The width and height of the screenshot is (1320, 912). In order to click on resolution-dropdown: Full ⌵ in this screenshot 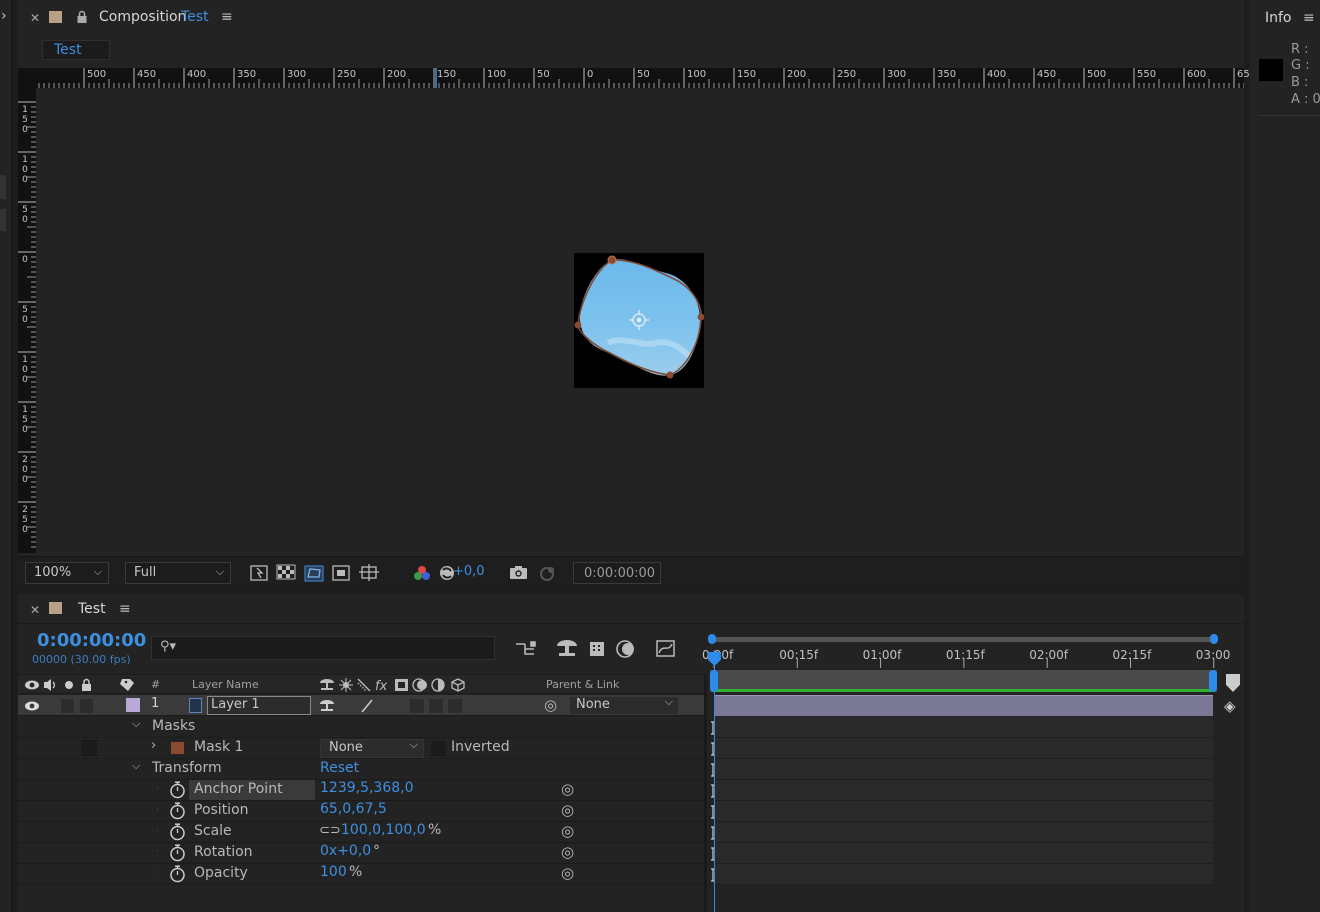, I will do `click(178, 573)`.